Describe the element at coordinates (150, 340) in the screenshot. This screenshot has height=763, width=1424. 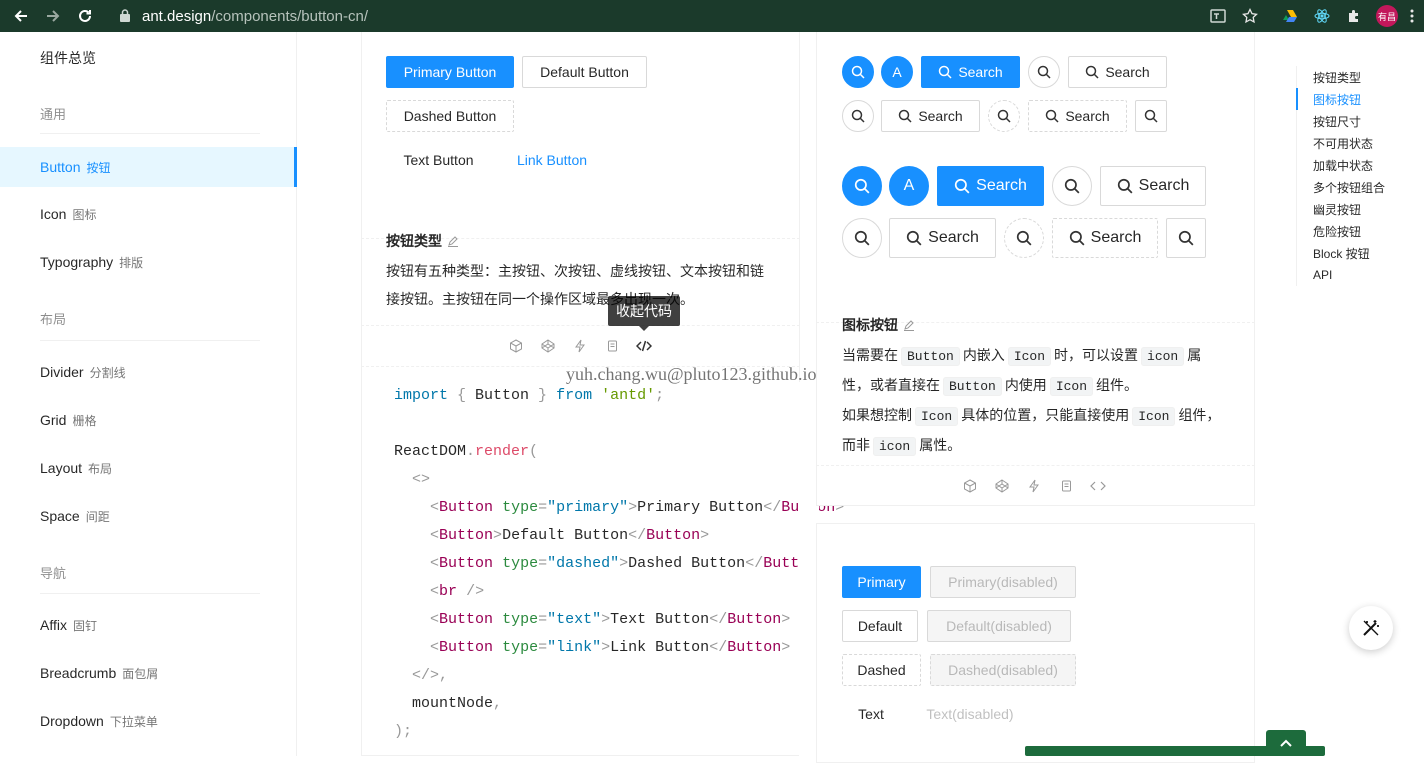
I see `divider` at that location.